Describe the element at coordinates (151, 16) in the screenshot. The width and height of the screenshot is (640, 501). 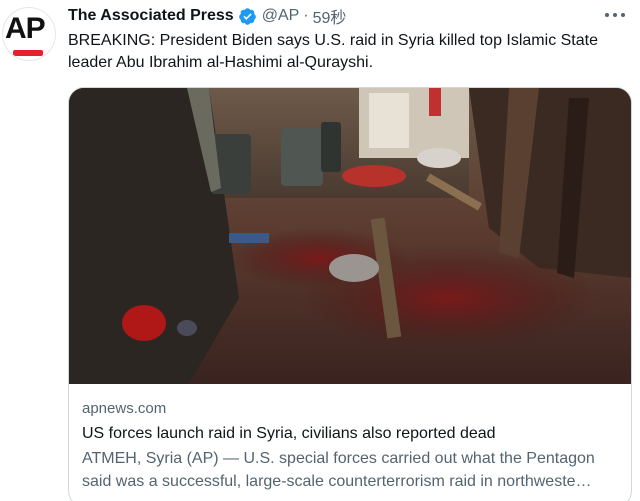
I see `display-name: The Associated Press` at that location.